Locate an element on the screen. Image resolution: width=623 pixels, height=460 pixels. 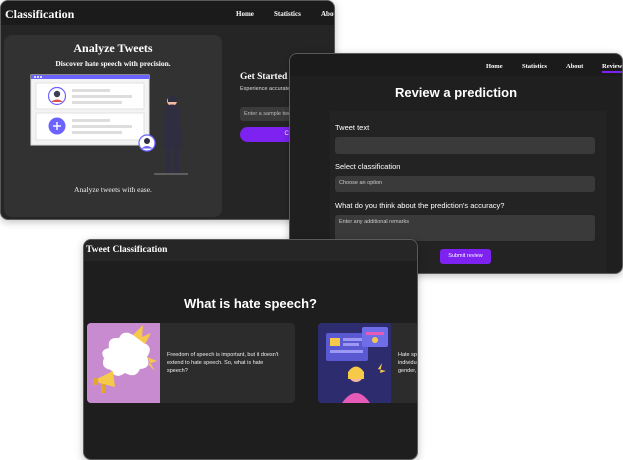
section-title: What is hate speech? is located at coordinates (250, 303).